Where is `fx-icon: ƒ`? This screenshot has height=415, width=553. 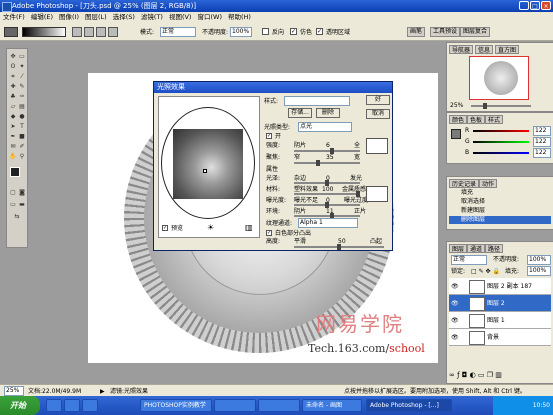
fx-icon: ƒ is located at coordinates (458, 375).